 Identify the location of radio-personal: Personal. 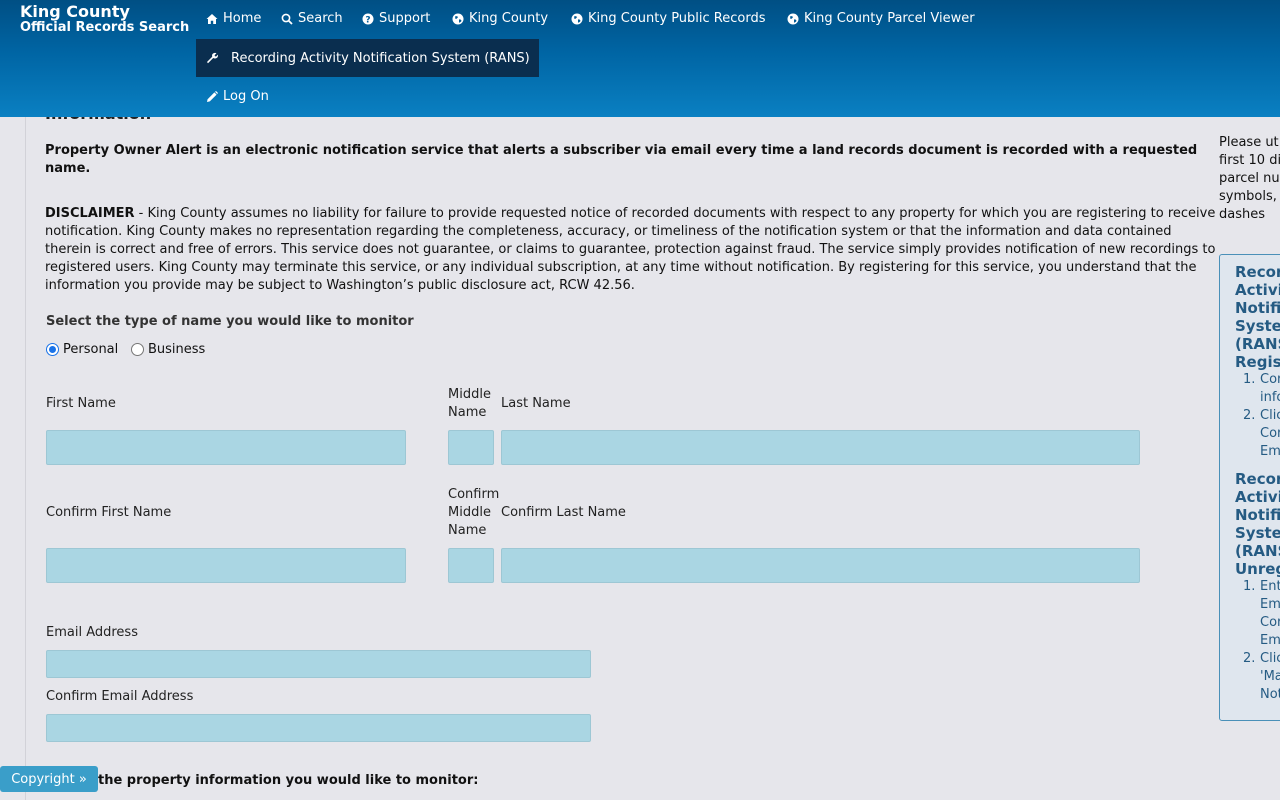
(82, 349).